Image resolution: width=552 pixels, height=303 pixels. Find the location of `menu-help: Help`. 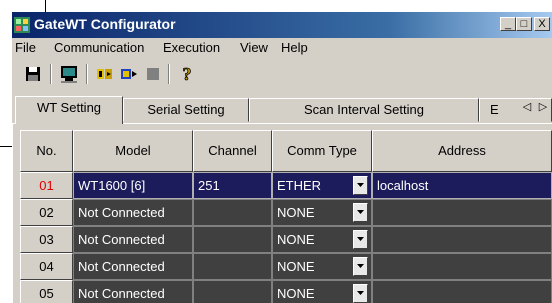

menu-help: Help is located at coordinates (294, 47).